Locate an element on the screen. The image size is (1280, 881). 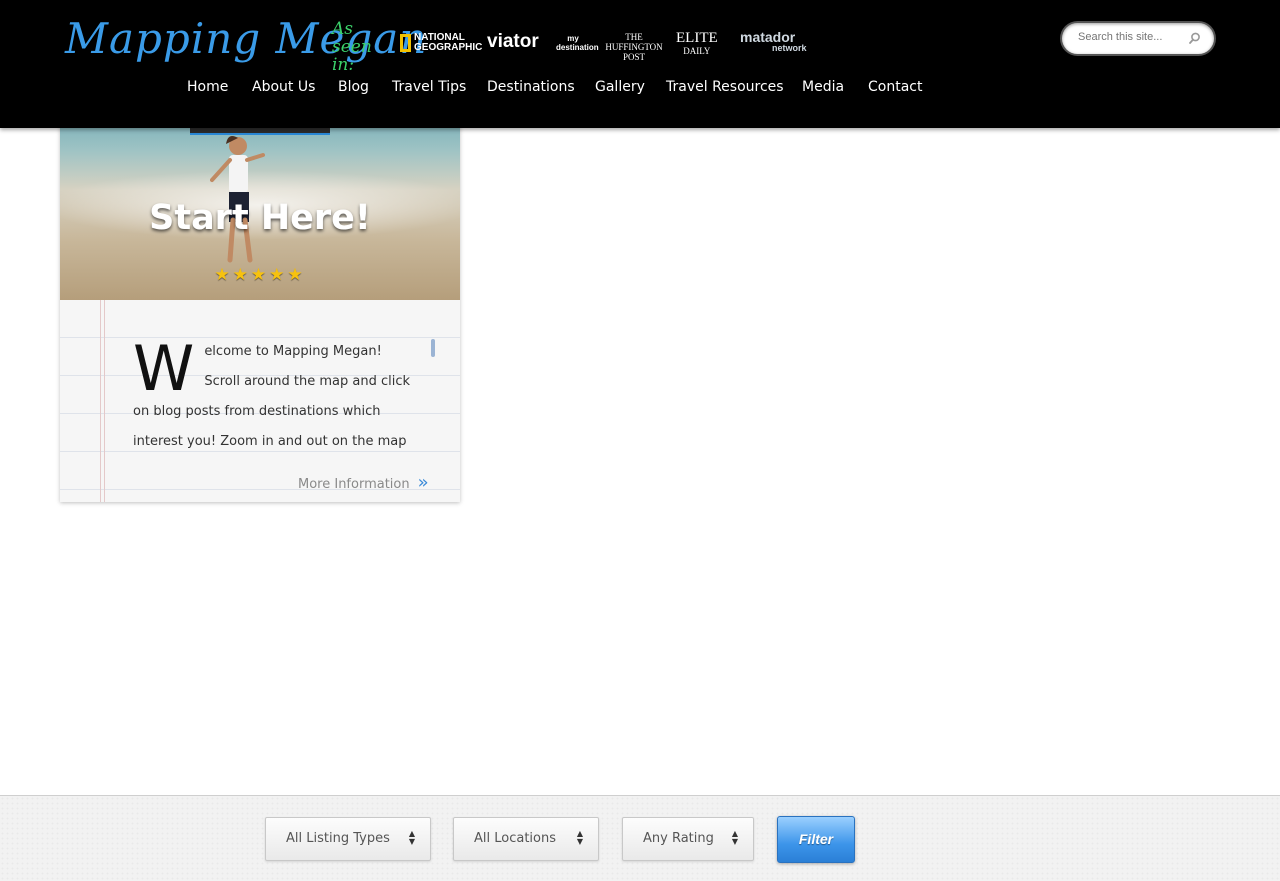
elite-sub-text: DAILY is located at coordinates (697, 51).